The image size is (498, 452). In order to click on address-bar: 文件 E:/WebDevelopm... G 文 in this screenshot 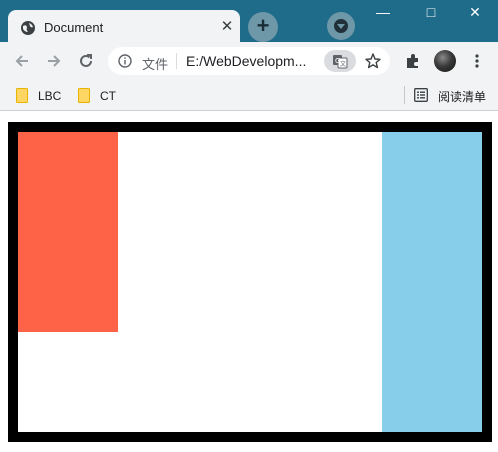, I will do `click(249, 61)`.